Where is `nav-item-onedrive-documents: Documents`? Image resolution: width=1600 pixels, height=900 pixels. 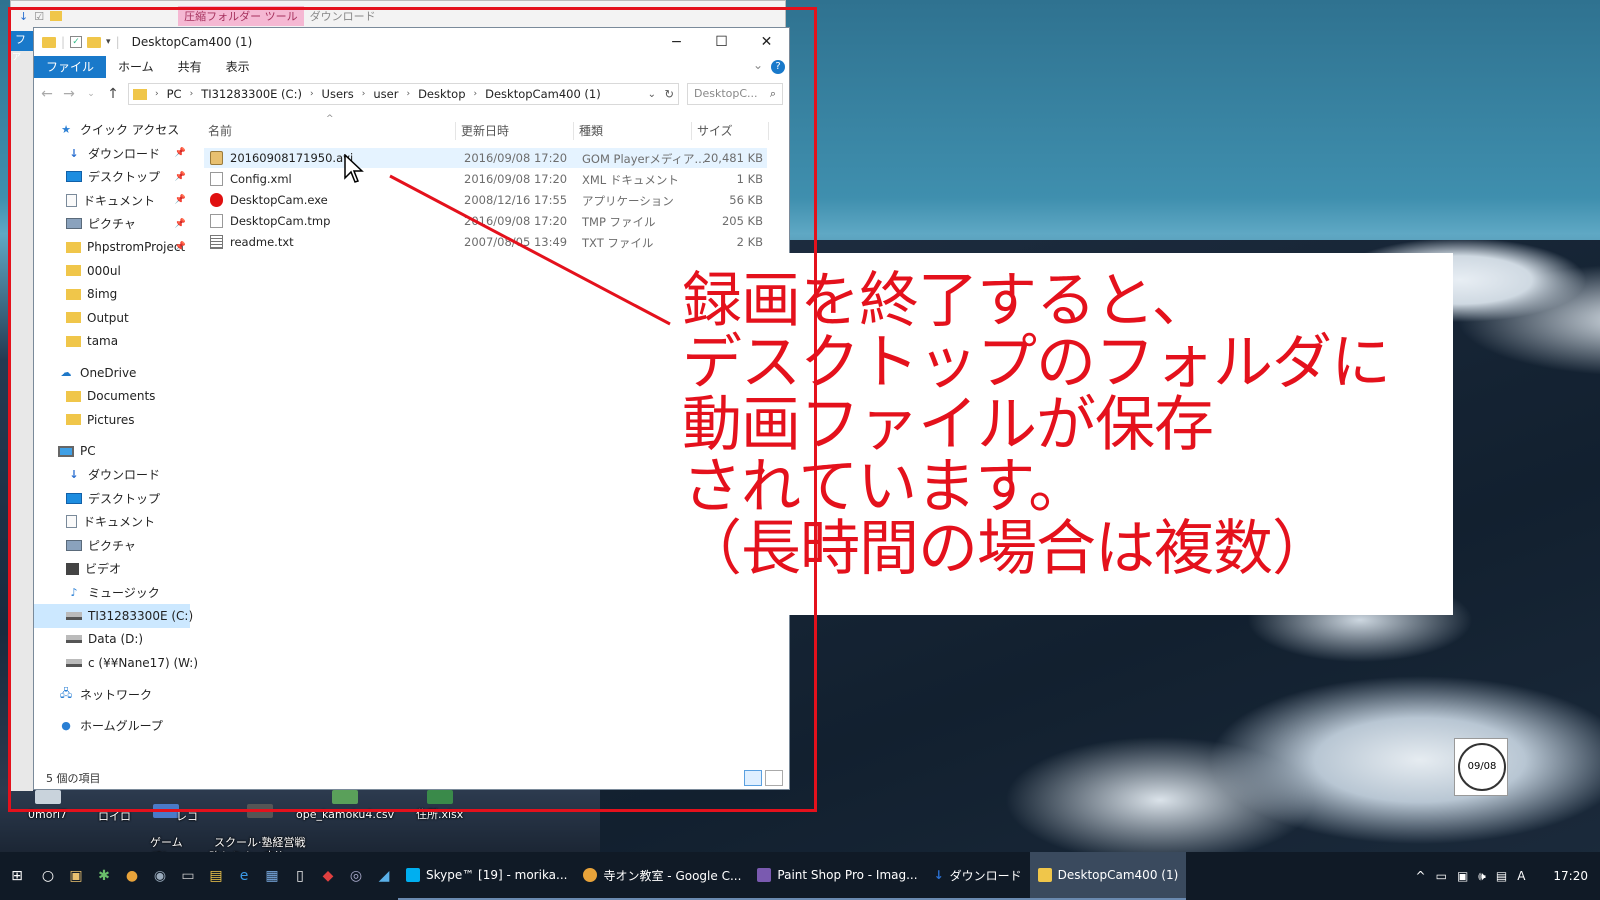 nav-item-onedrive-documents: Documents is located at coordinates (112, 397).